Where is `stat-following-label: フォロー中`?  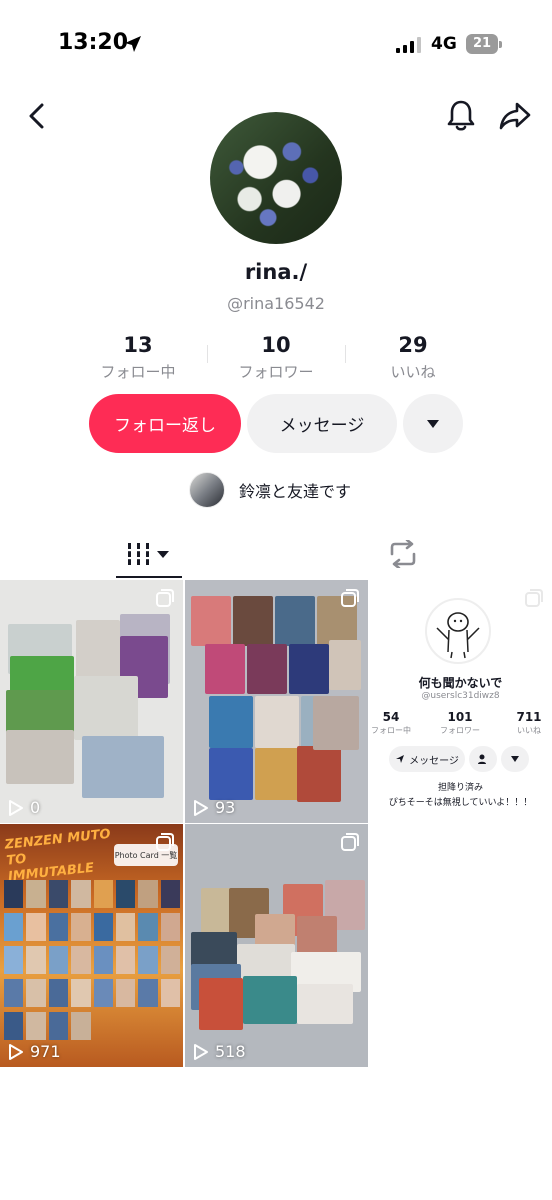
stat-following-label: フォロー中 is located at coordinates (138, 372).